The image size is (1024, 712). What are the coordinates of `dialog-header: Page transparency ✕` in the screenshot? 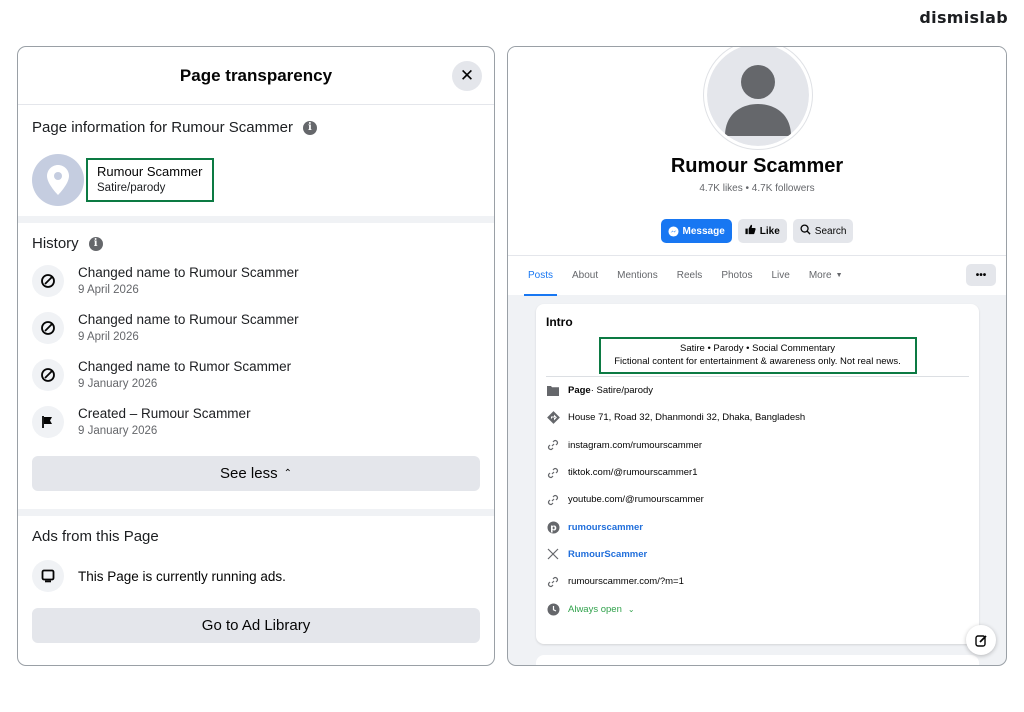 It's located at (256, 76).